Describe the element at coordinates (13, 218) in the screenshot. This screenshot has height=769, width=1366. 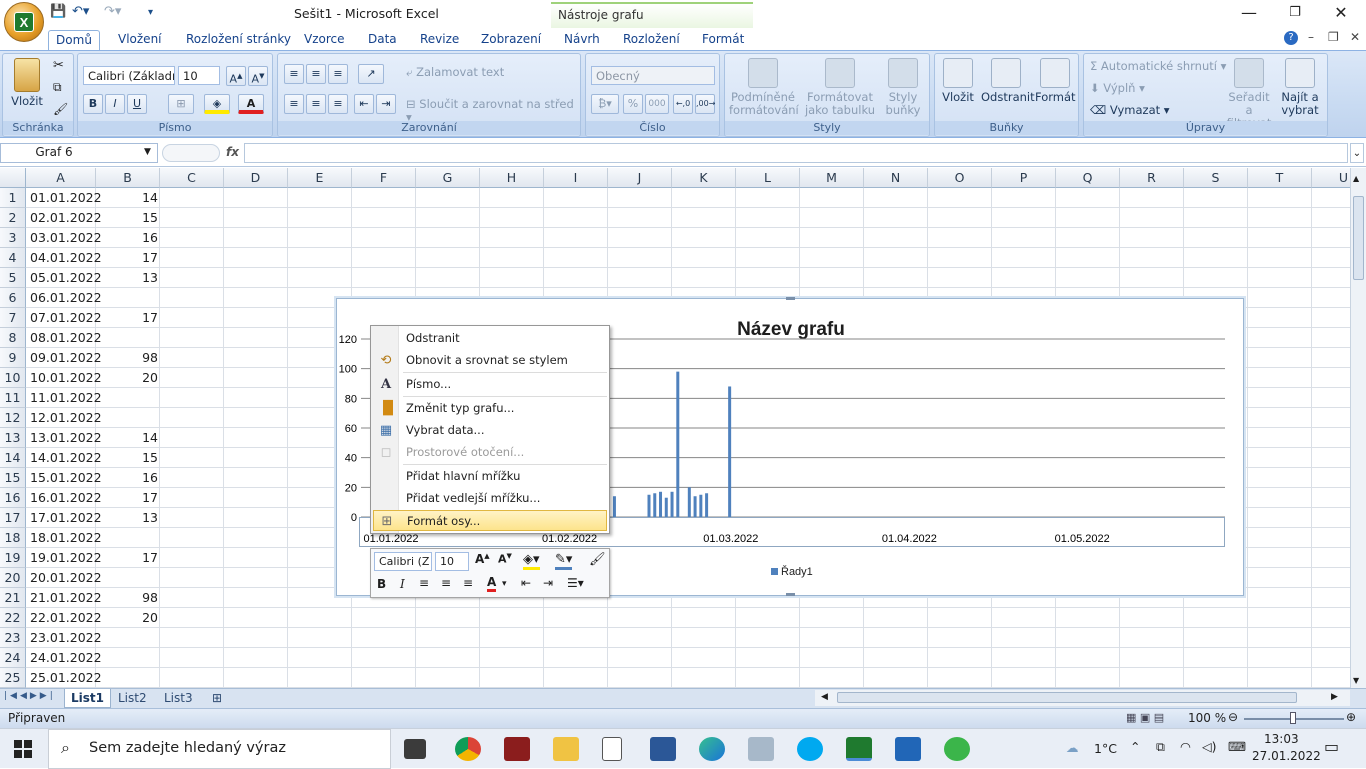
I see `row-header: 2` at that location.